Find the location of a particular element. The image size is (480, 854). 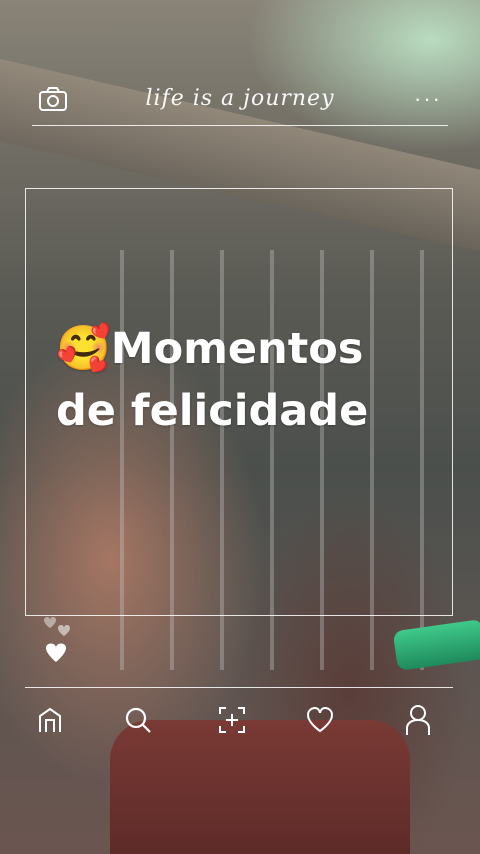

smiling-hearts-emoji: 🥰 is located at coordinates (83, 348).